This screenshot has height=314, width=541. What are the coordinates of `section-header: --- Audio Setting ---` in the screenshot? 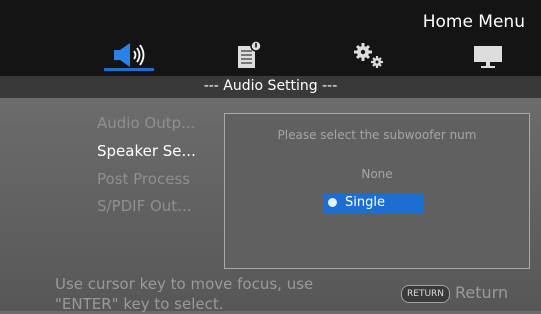 It's located at (270, 87).